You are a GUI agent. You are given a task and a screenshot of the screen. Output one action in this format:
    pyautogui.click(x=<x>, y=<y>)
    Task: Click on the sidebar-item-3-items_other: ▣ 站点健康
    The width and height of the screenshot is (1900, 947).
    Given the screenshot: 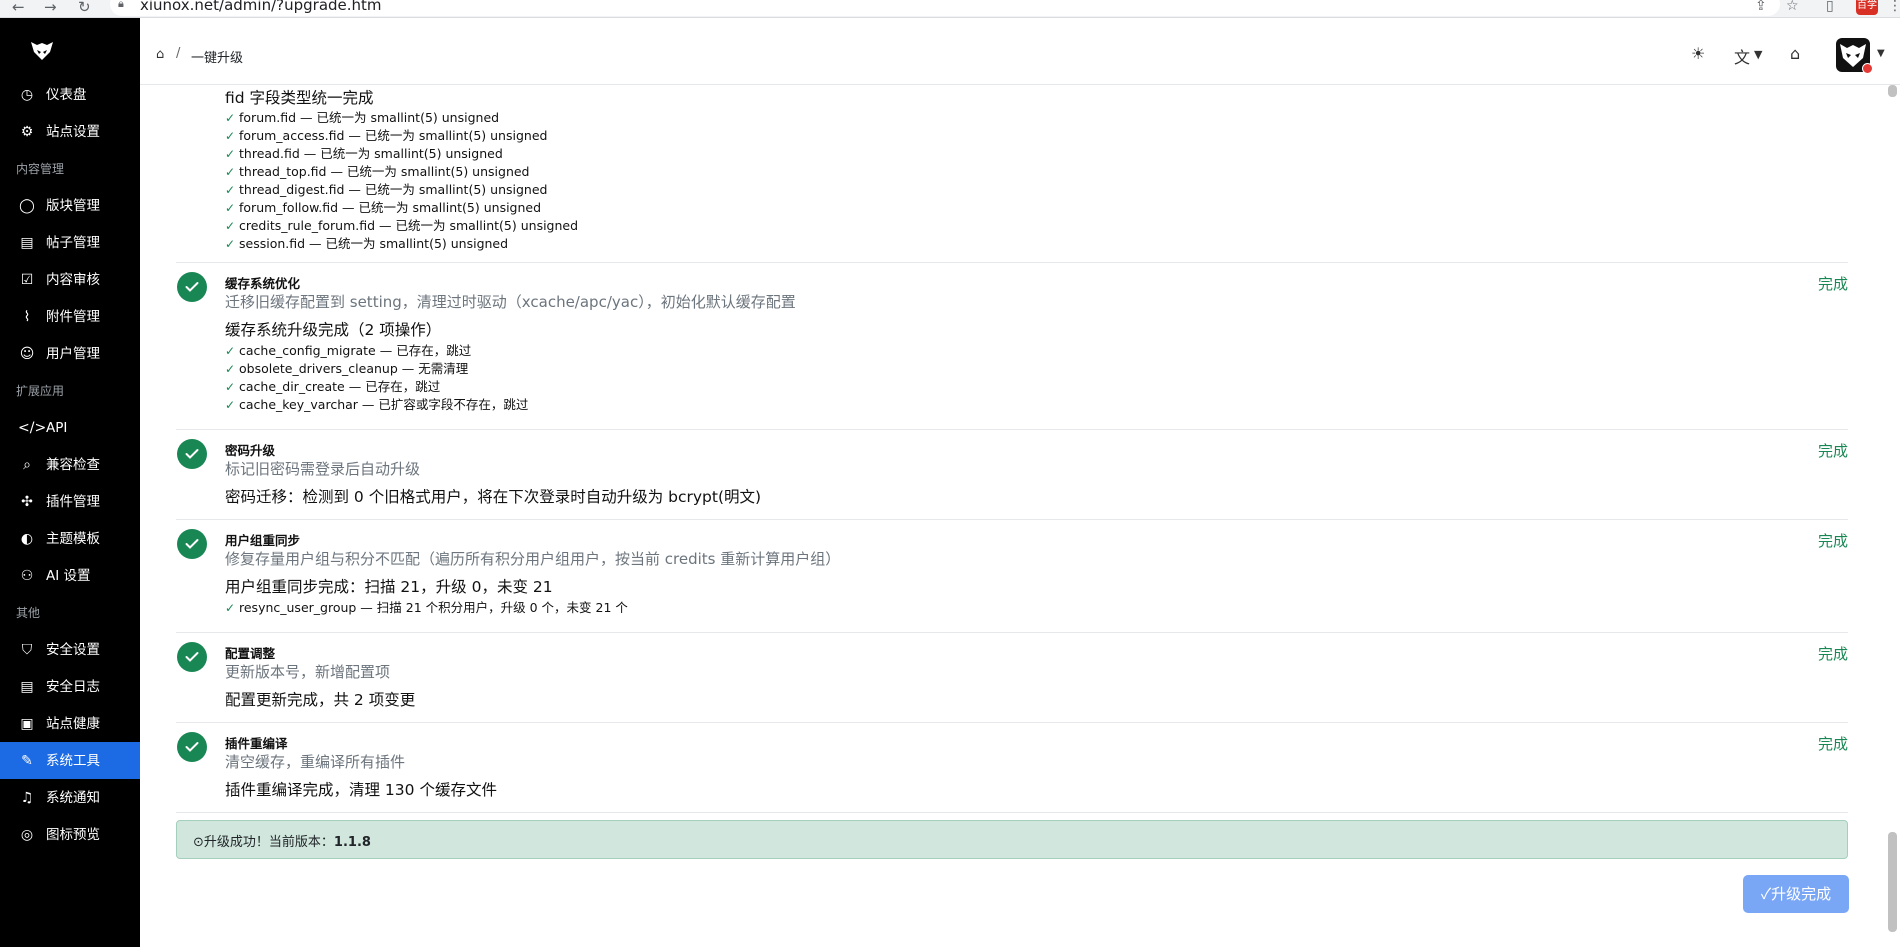 What is the action you would take?
    pyautogui.click(x=70, y=723)
    